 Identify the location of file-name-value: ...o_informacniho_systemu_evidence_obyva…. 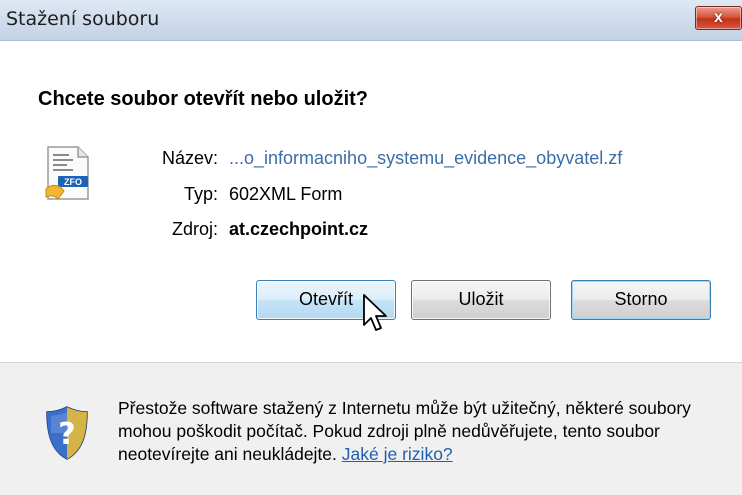
(426, 158).